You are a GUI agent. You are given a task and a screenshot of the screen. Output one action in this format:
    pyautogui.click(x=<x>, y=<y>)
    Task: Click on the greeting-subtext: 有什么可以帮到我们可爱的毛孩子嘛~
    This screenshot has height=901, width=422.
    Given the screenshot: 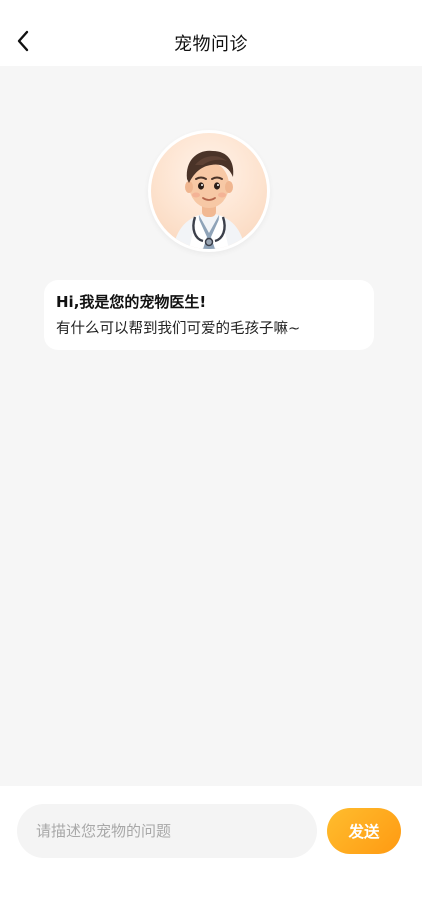 What is the action you would take?
    pyautogui.click(x=178, y=329)
    